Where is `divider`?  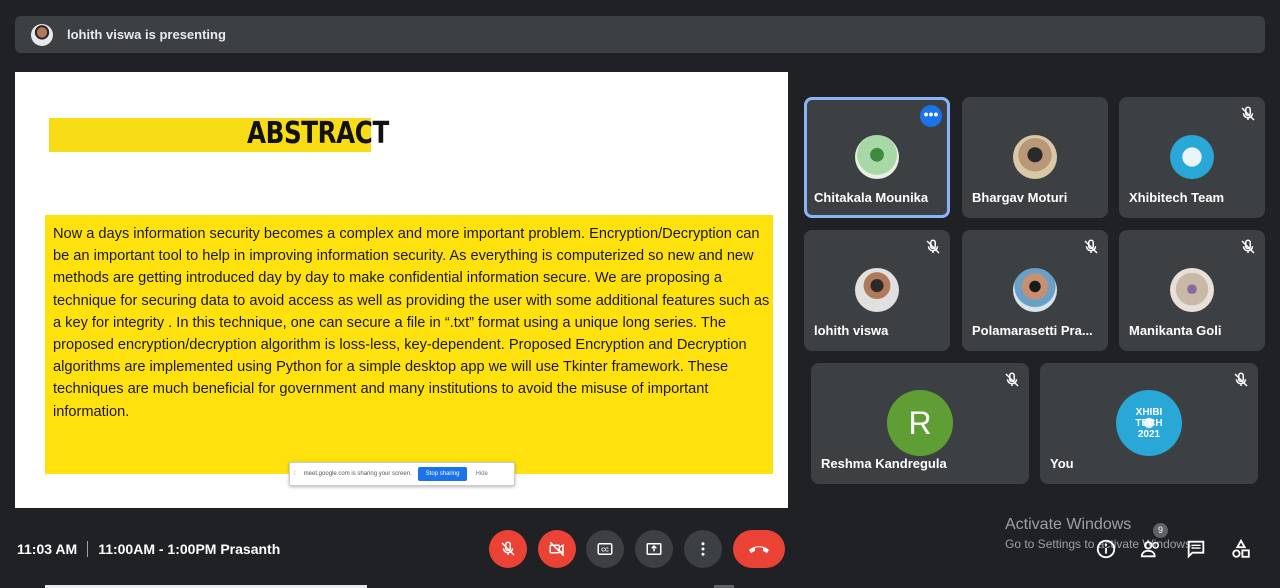 divider is located at coordinates (88, 549).